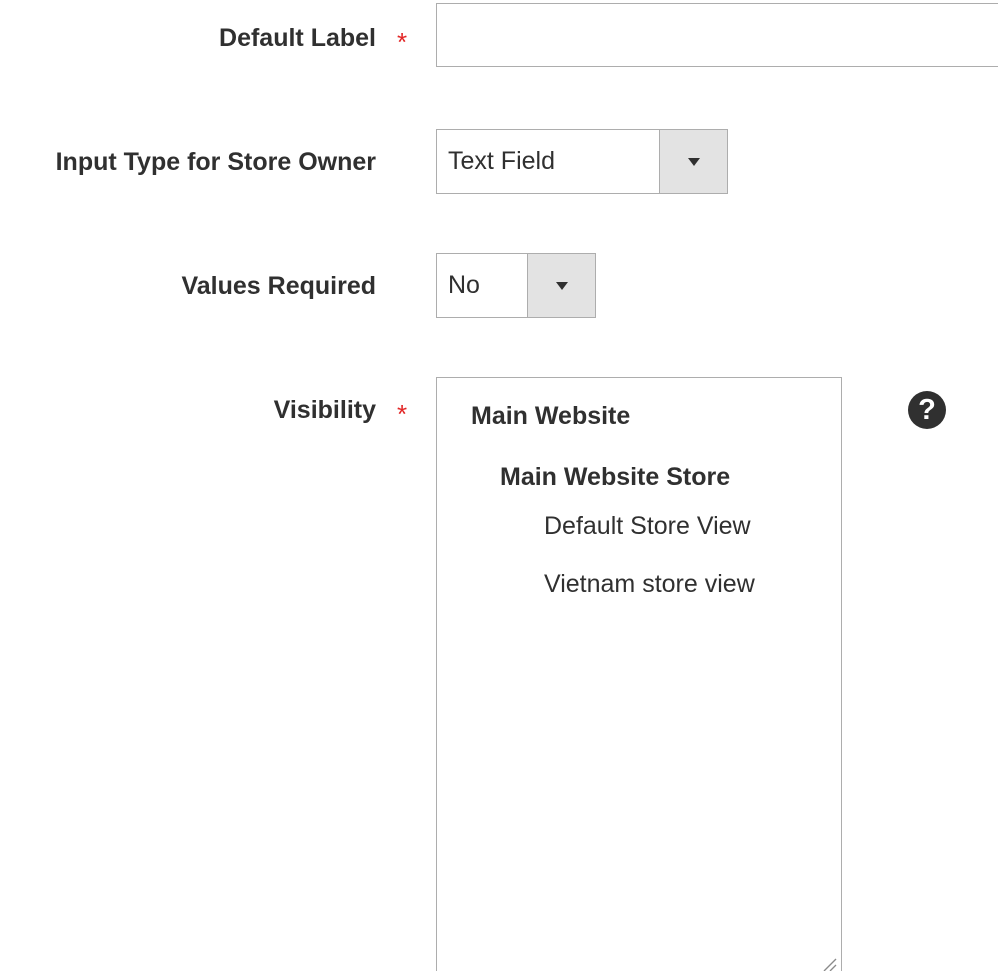 This screenshot has width=998, height=971. I want to click on visibility-option-website: Main Website, so click(550, 416).